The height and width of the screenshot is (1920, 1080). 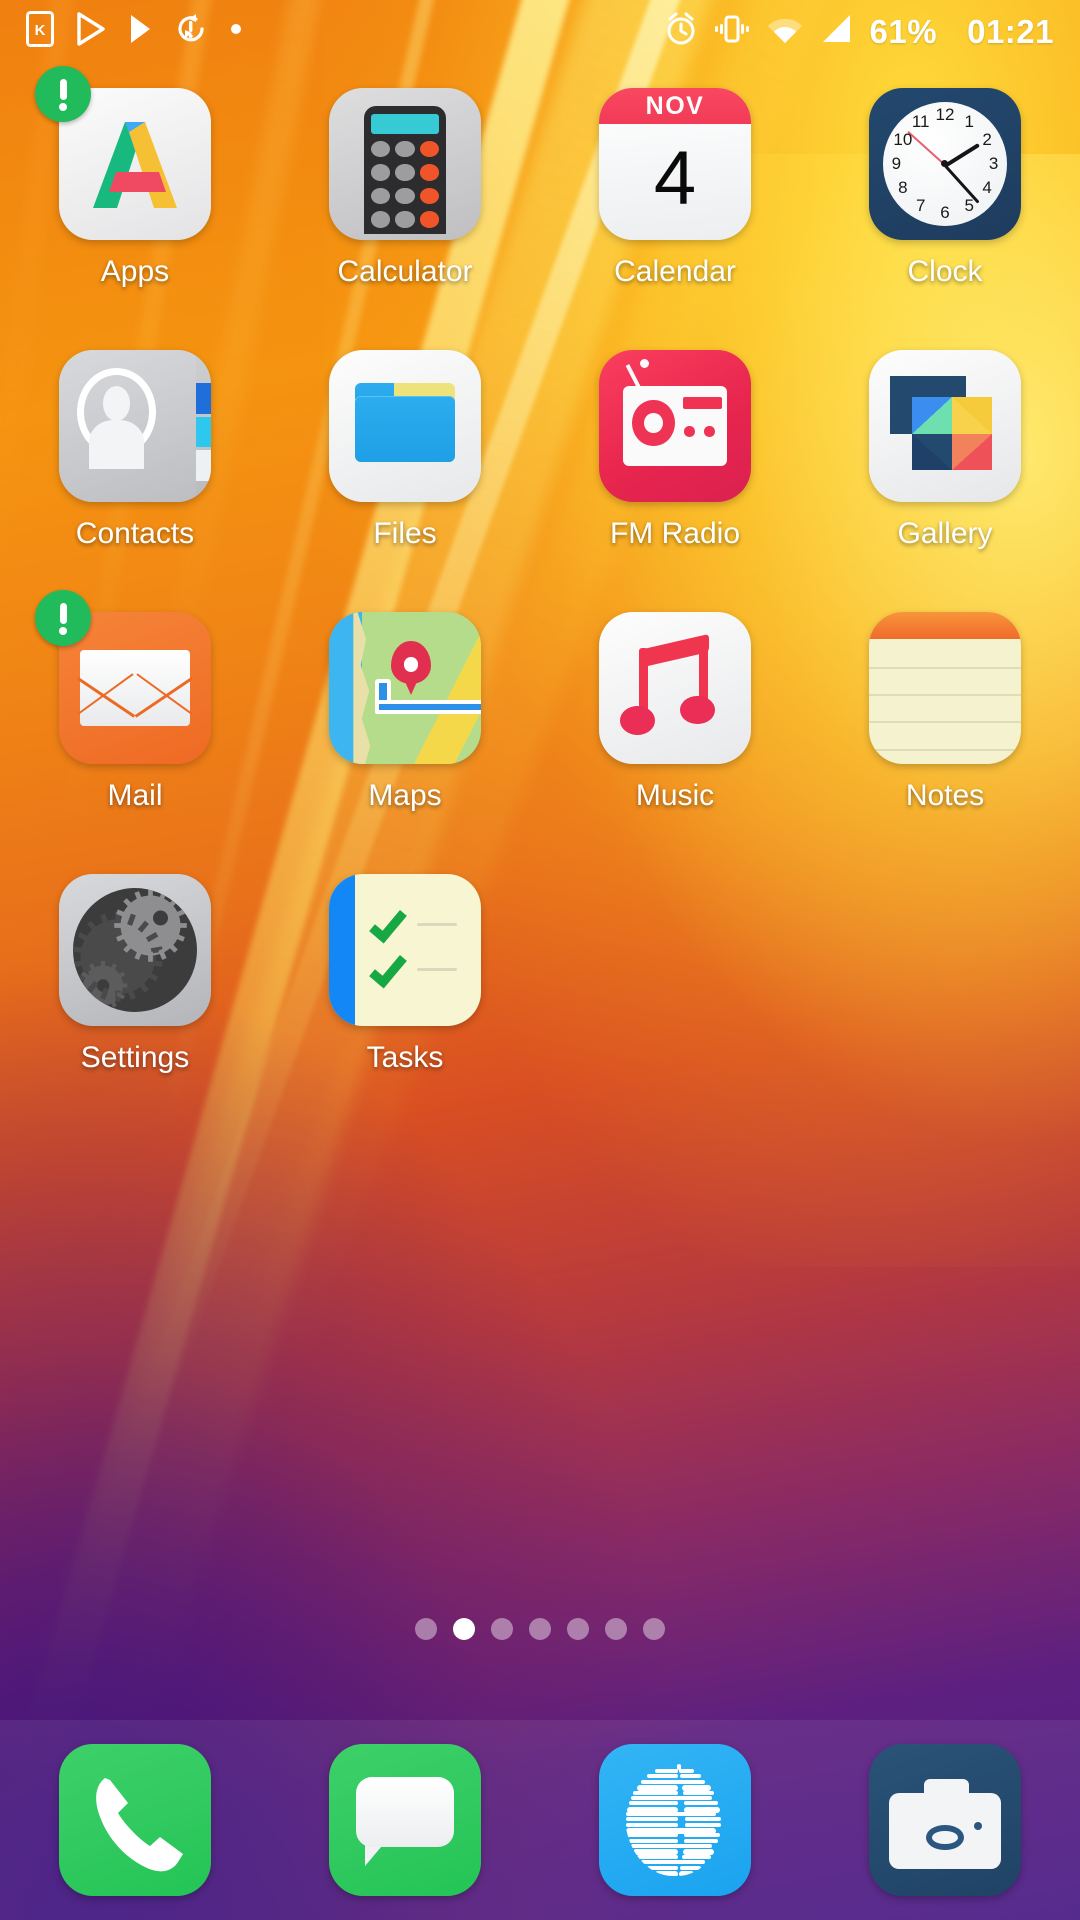 What do you see at coordinates (405, 795) in the screenshot?
I see `app-label: Maps` at bounding box center [405, 795].